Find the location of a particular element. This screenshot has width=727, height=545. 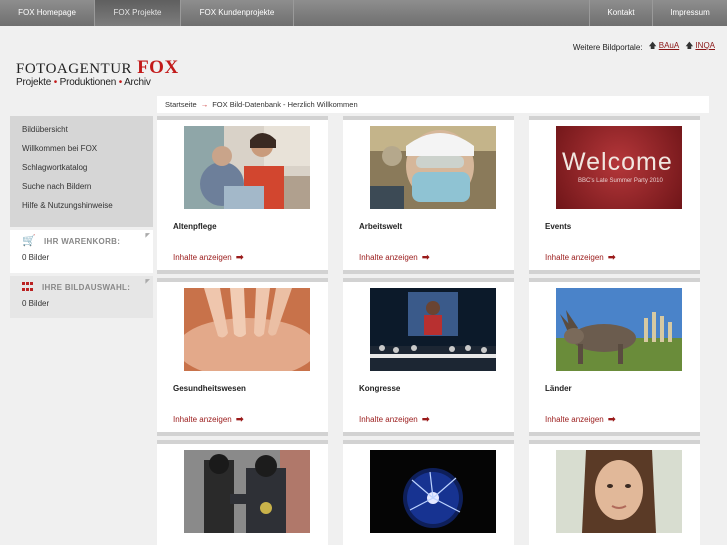

sidebar-item-hilfe: Hilfe & Nutzungshinweise is located at coordinates (81, 205).